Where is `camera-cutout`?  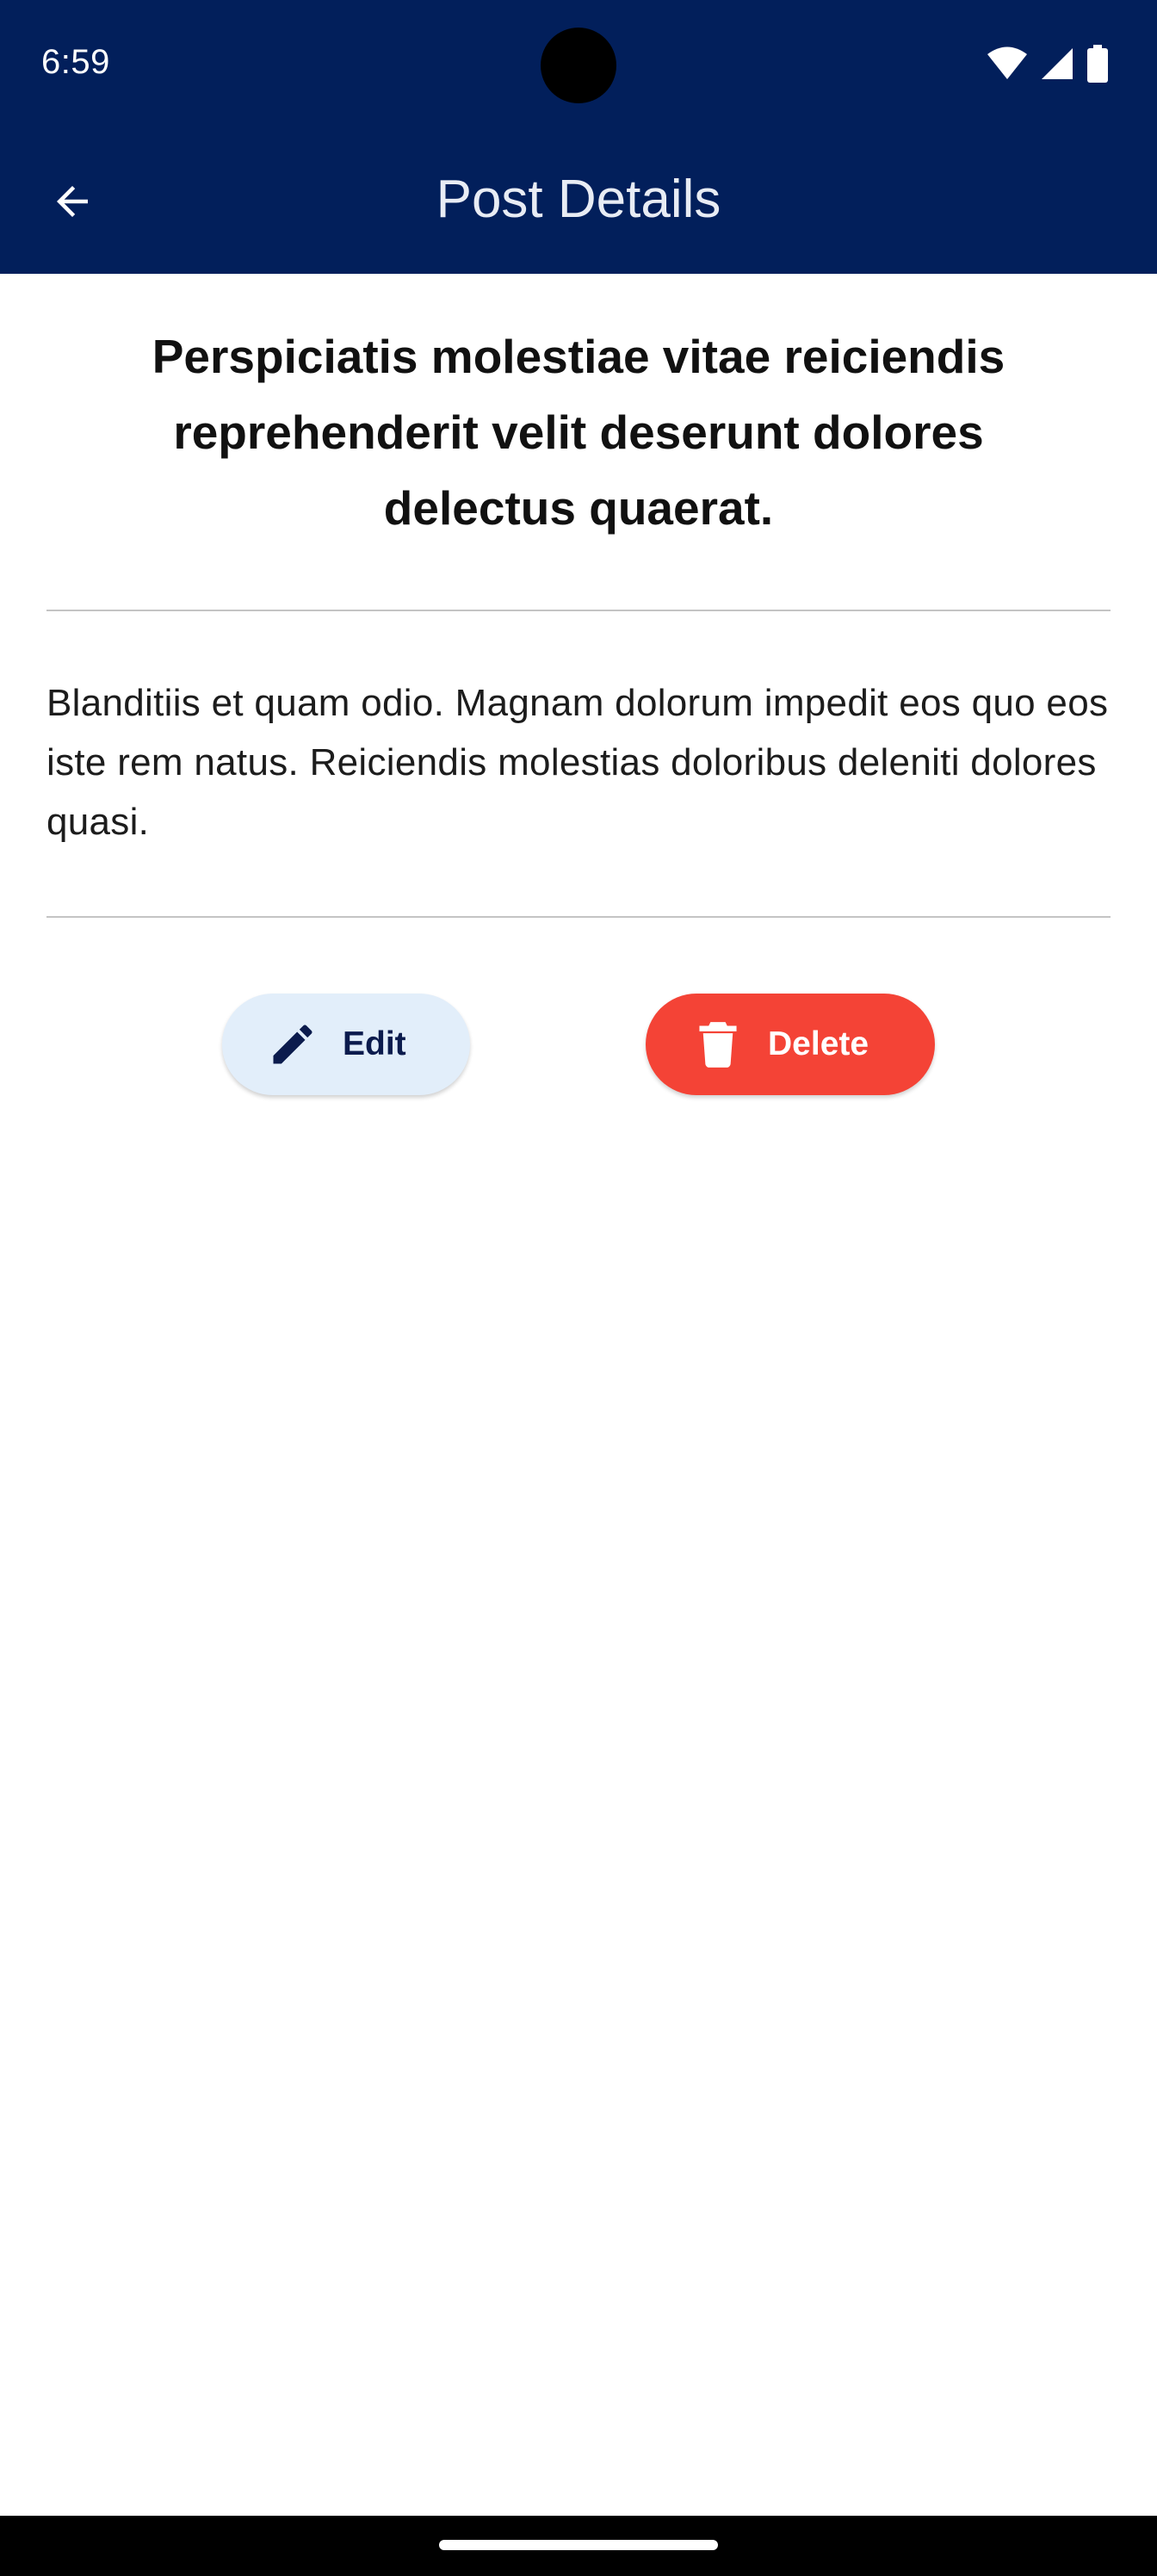
camera-cutout is located at coordinates (579, 65).